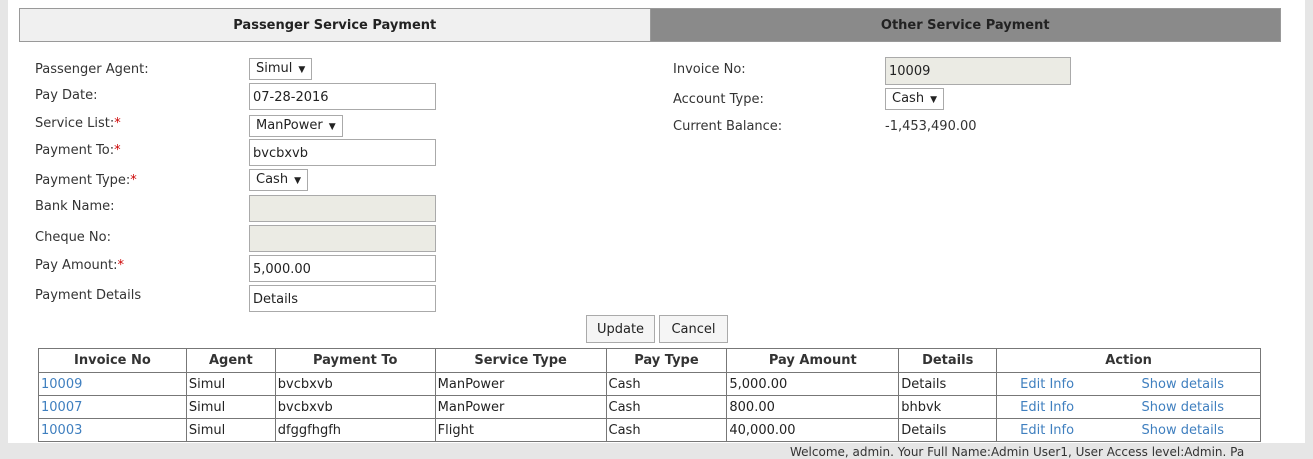 The width and height of the screenshot is (1313, 459). What do you see at coordinates (666, 360) in the screenshot?
I see `column-header-pay-type: Pay Type` at bounding box center [666, 360].